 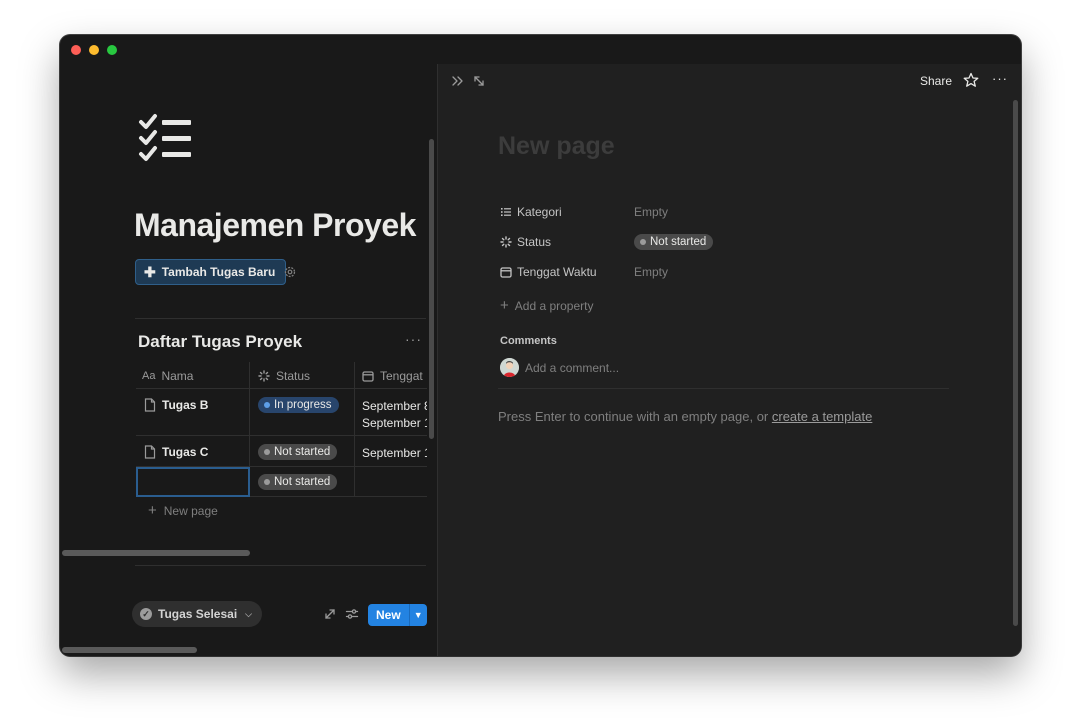 What do you see at coordinates (166, 138) in the screenshot?
I see `checklist-icon` at bounding box center [166, 138].